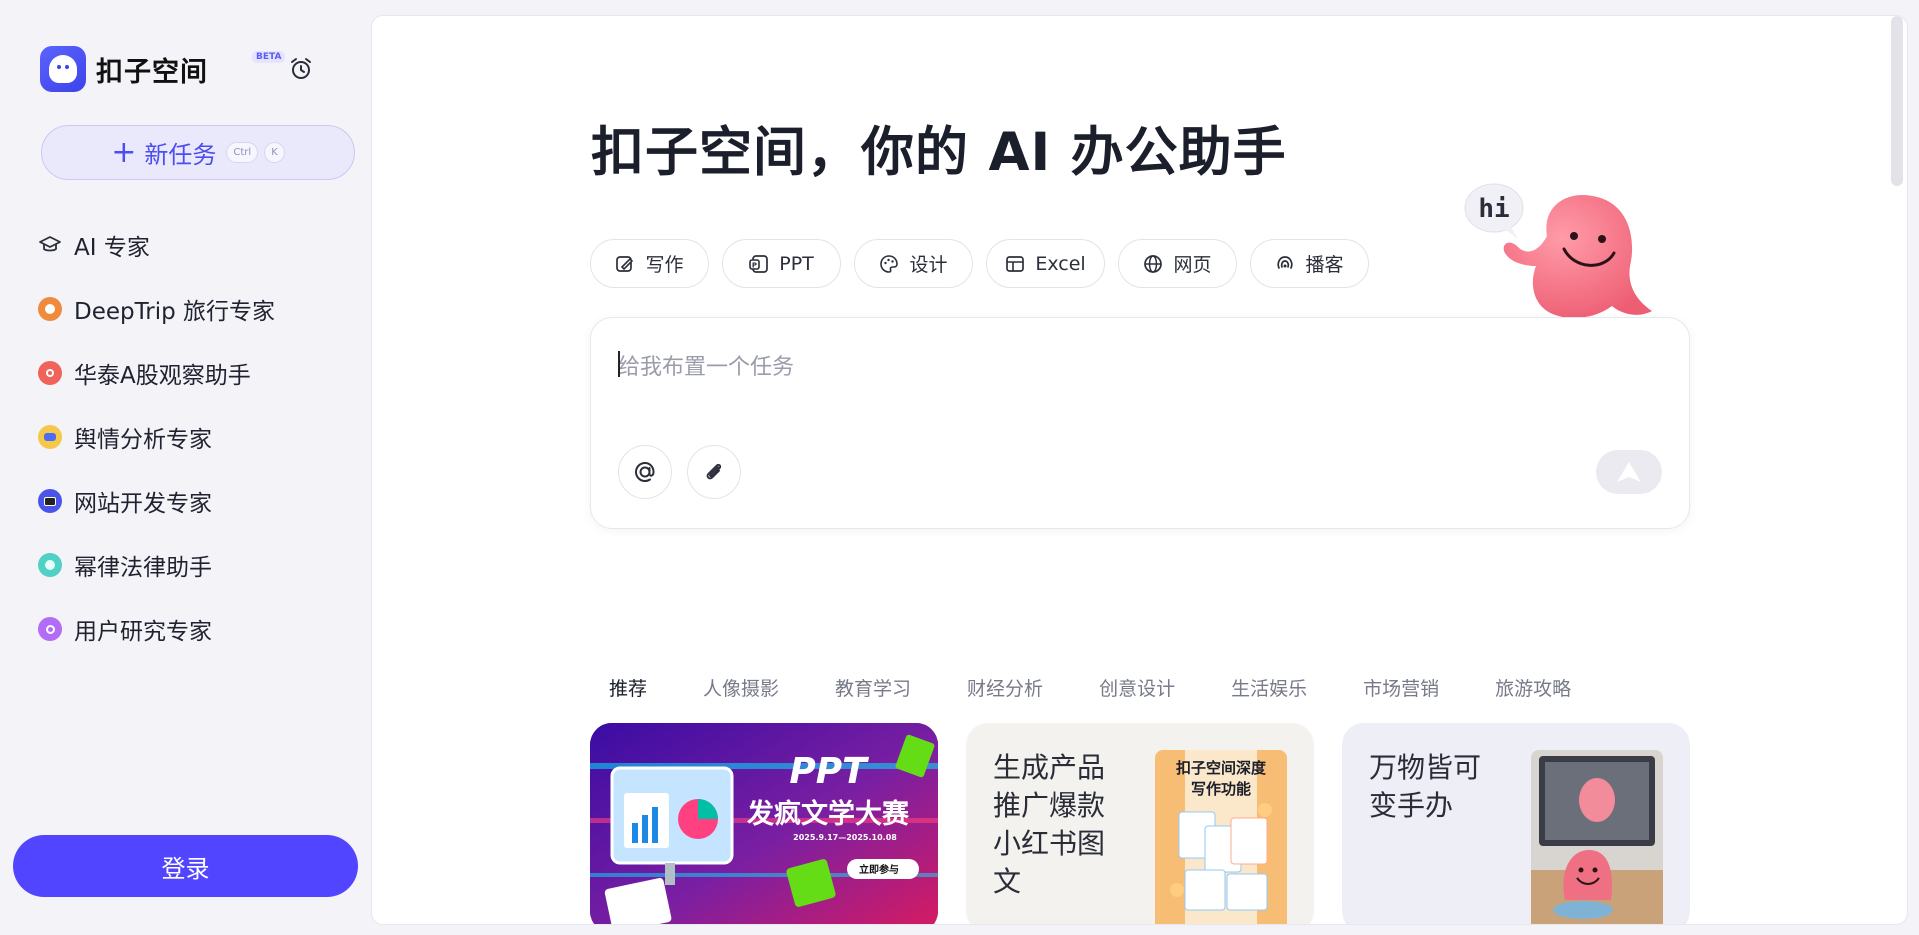  What do you see at coordinates (1425, 786) in the screenshot?
I see `card-title: 万物皆可变手办` at bounding box center [1425, 786].